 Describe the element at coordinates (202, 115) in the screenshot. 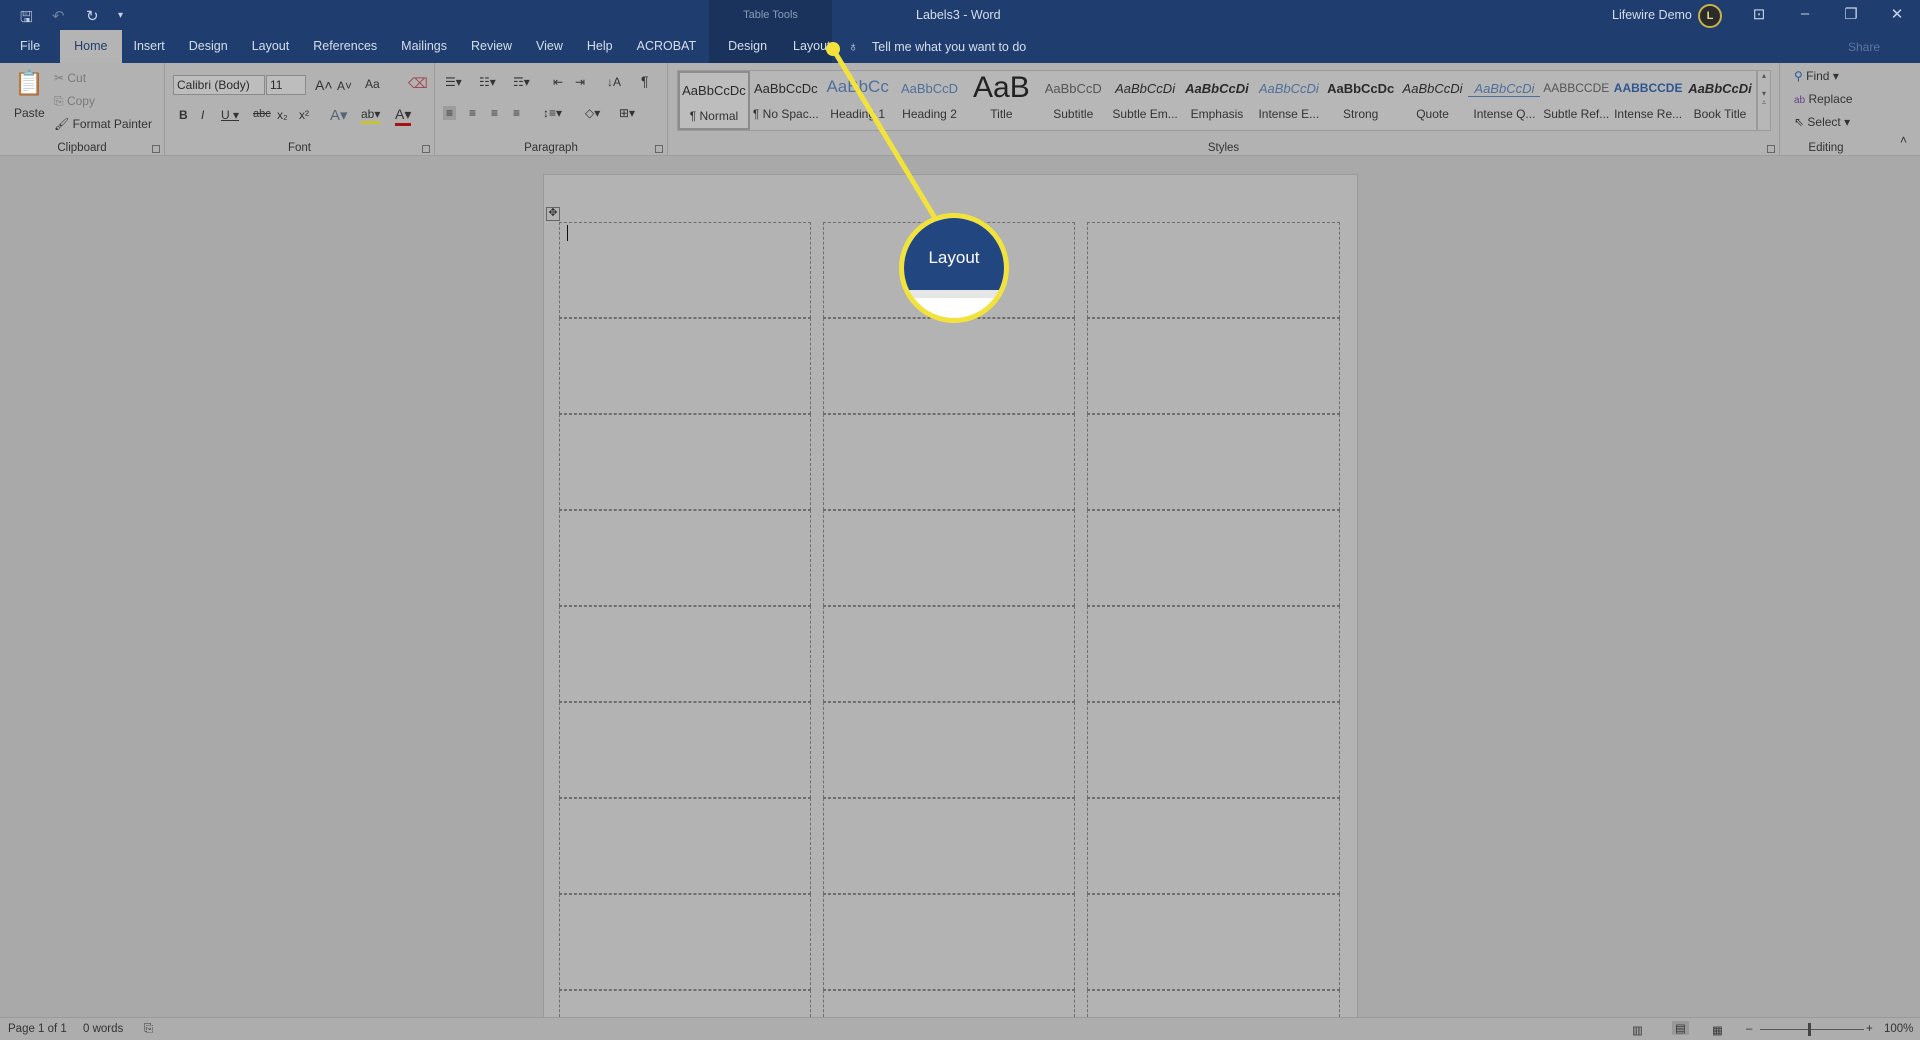

I see `italic-icon: I` at that location.